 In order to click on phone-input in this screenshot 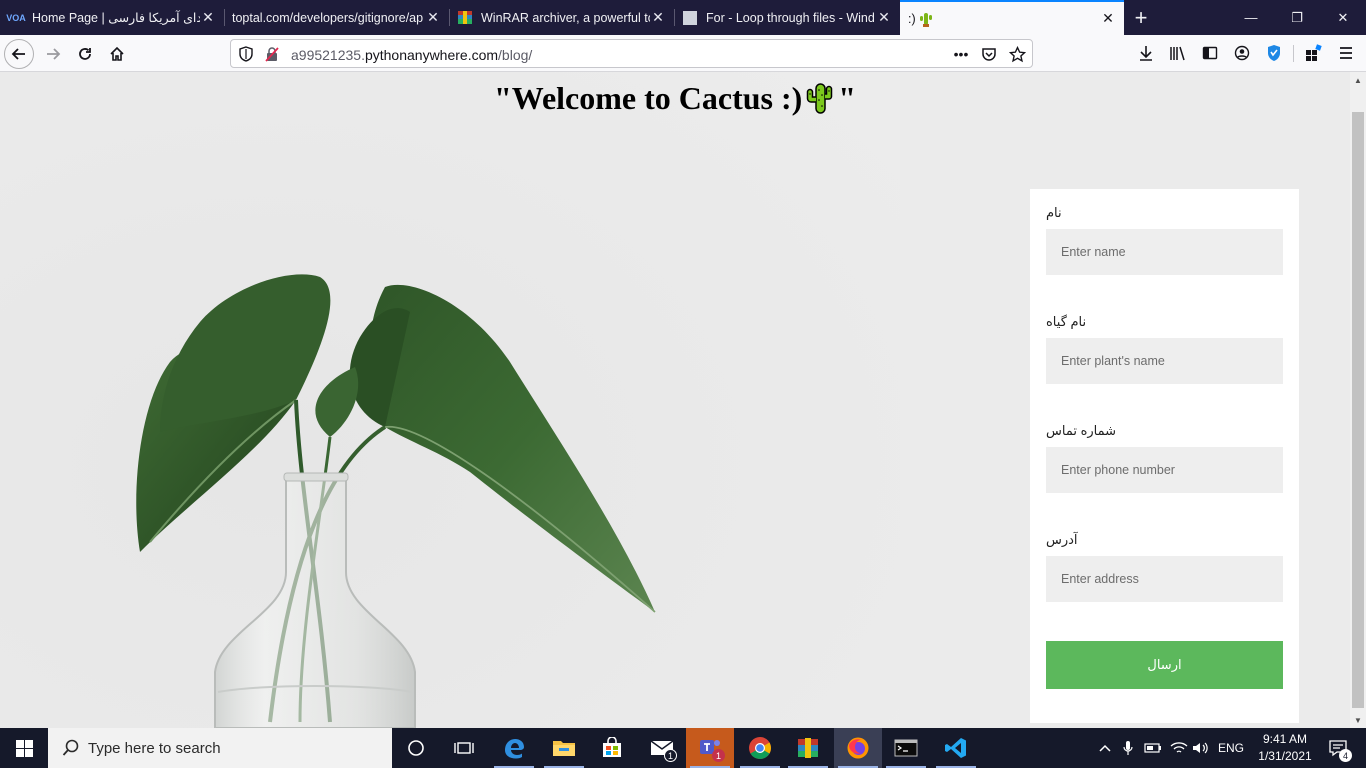, I will do `click(1164, 470)`.